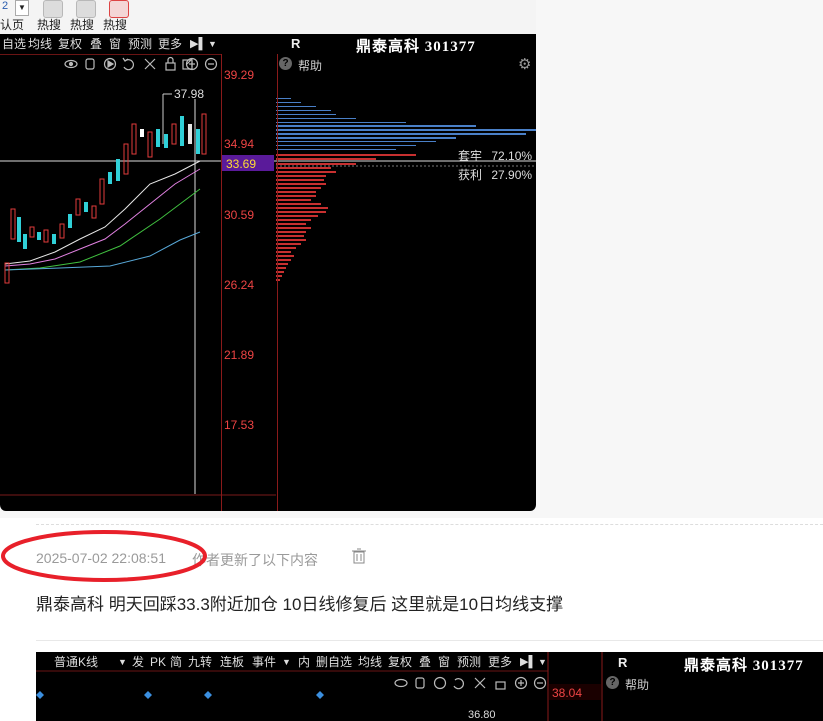 The height and width of the screenshot is (721, 823). What do you see at coordinates (5, 6) in the screenshot?
I see `page-dropdown-value: 2` at bounding box center [5, 6].